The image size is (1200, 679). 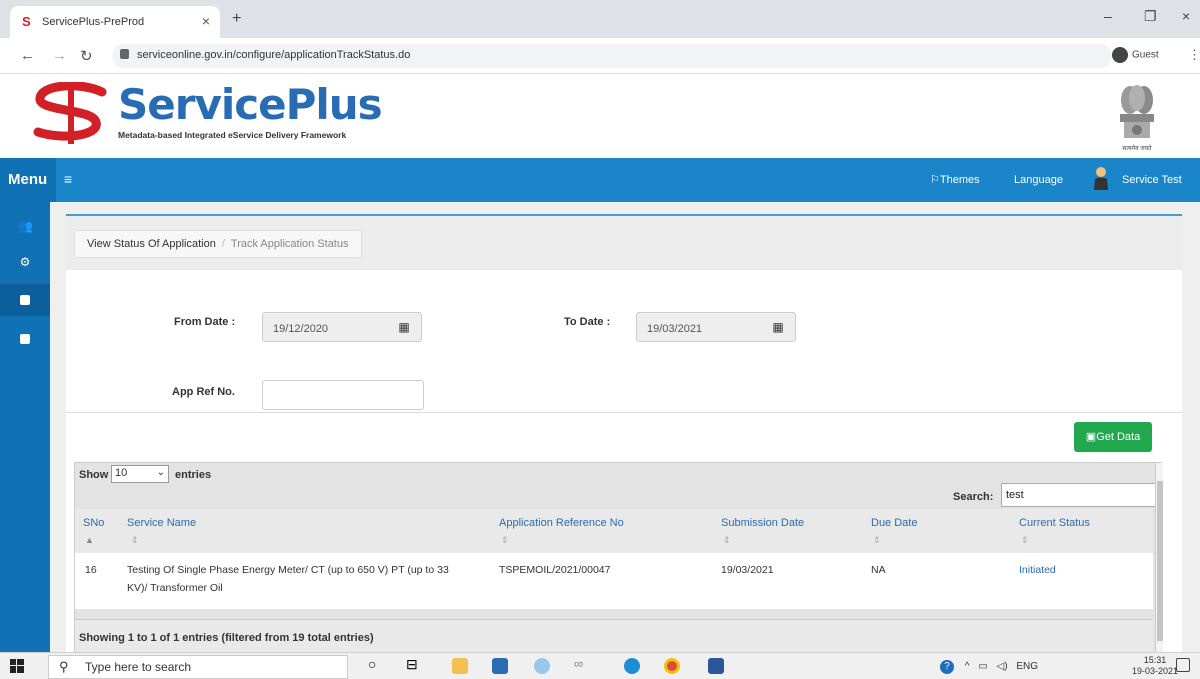 What do you see at coordinates (716, 666) in the screenshot?
I see `word-icon` at bounding box center [716, 666].